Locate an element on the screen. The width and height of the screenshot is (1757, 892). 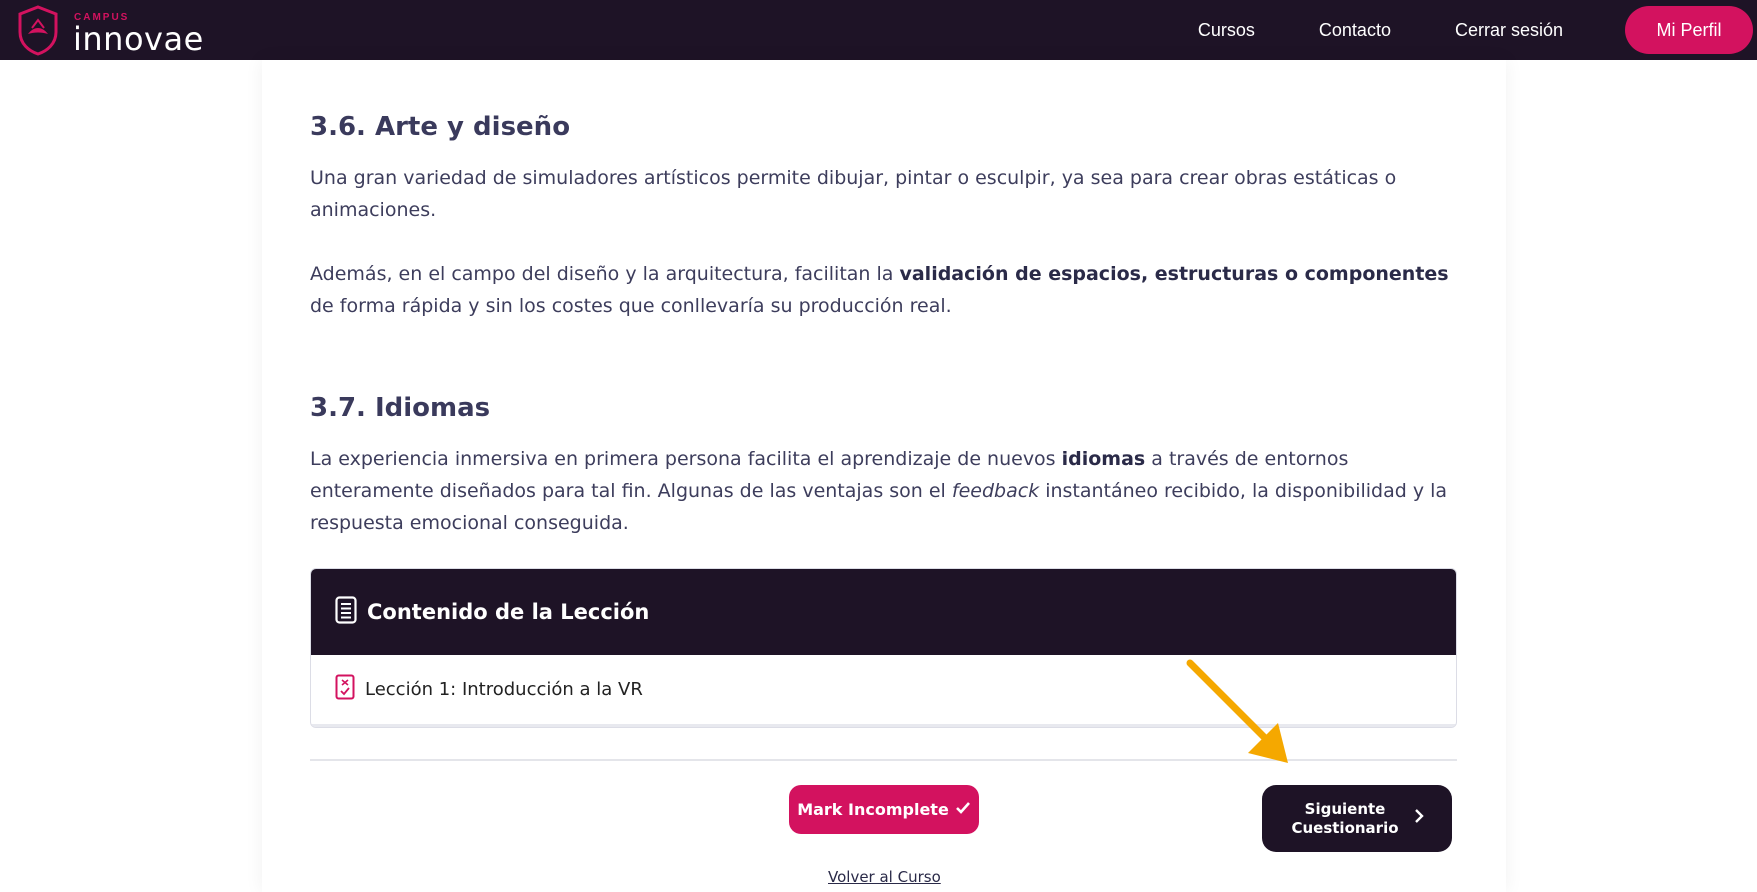
back-to-course-link: Volver al Curso is located at coordinates (884, 877).